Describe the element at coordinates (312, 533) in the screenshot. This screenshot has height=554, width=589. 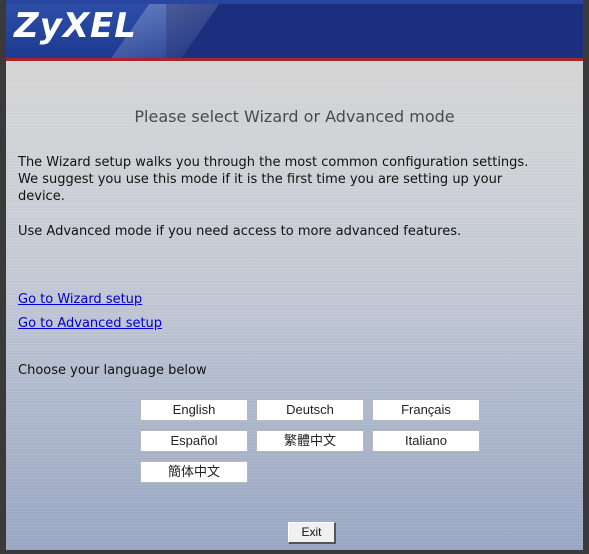
I see `exit-button: Exit` at that location.